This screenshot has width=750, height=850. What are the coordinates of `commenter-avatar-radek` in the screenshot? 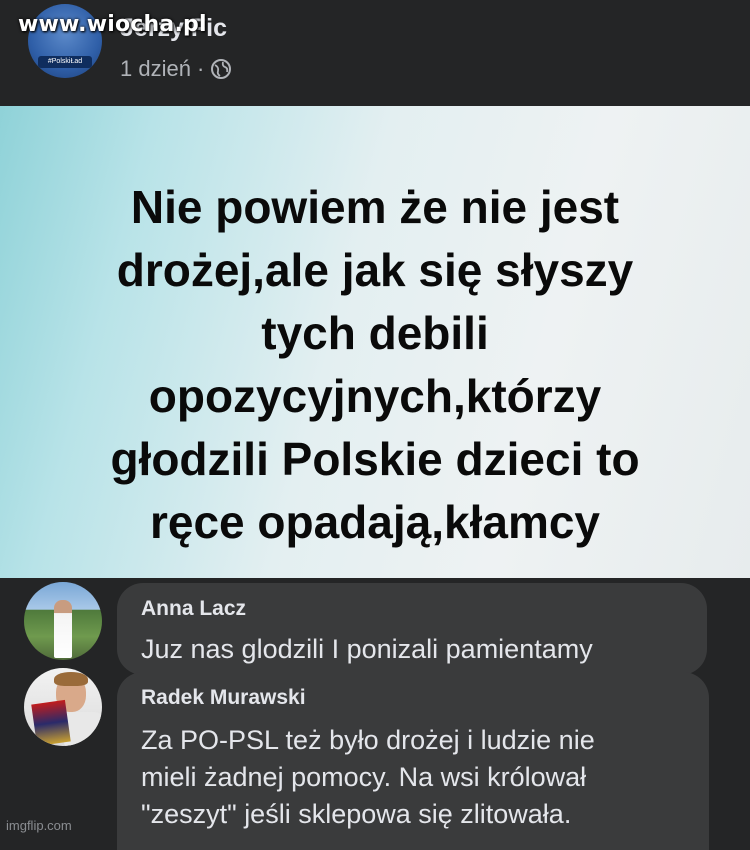 It's located at (63, 707).